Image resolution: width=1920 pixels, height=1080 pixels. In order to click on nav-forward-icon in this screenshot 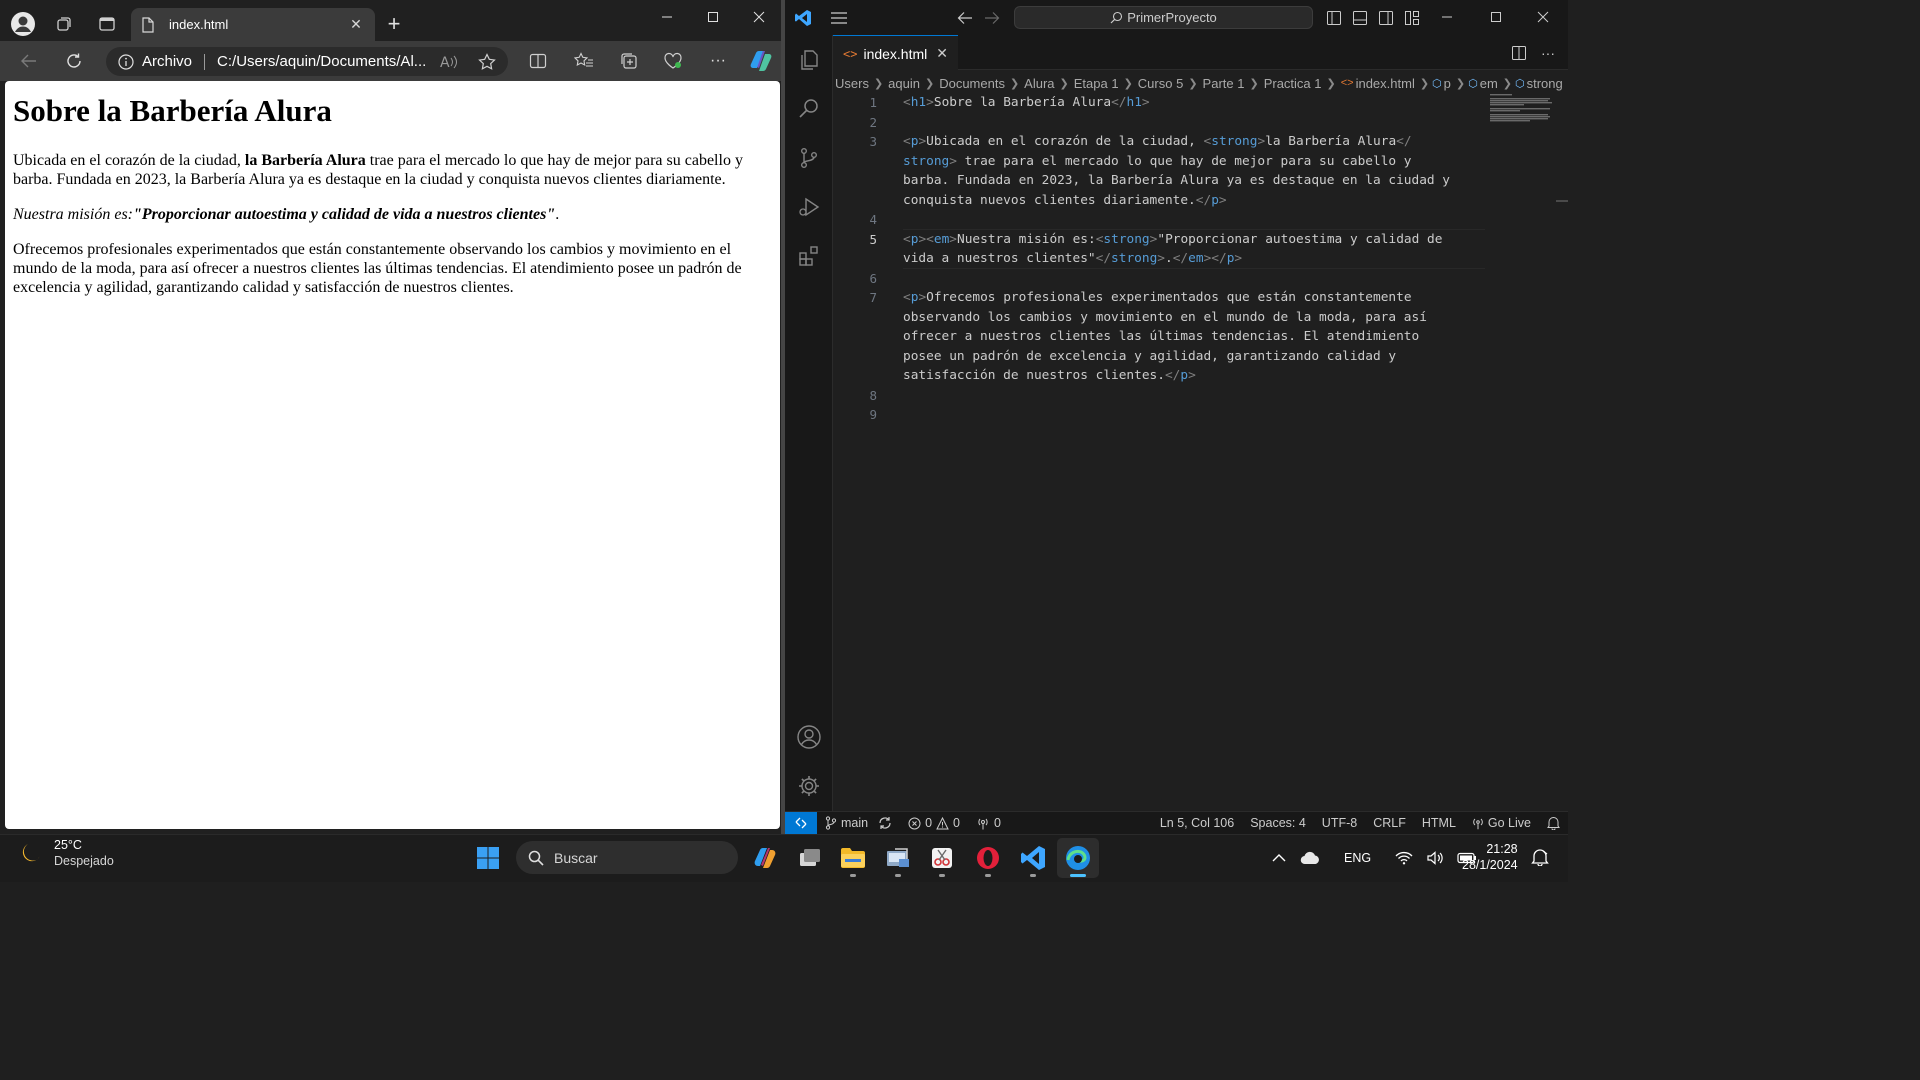, I will do `click(992, 18)`.